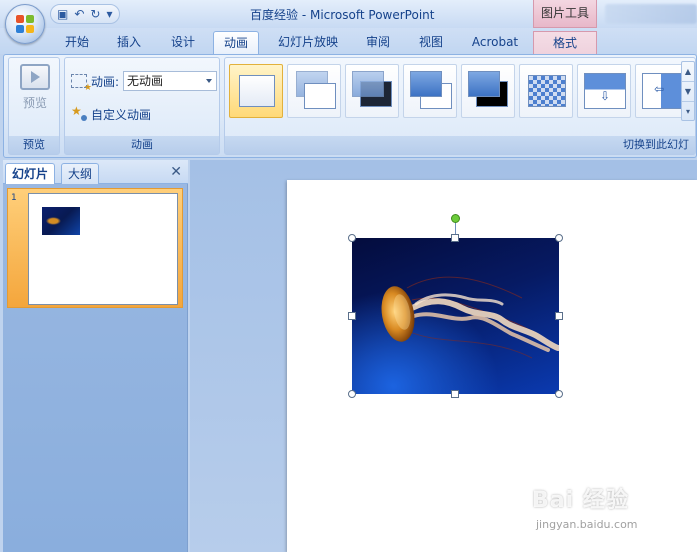 The image size is (697, 552). I want to click on transition-cut, so click(430, 91).